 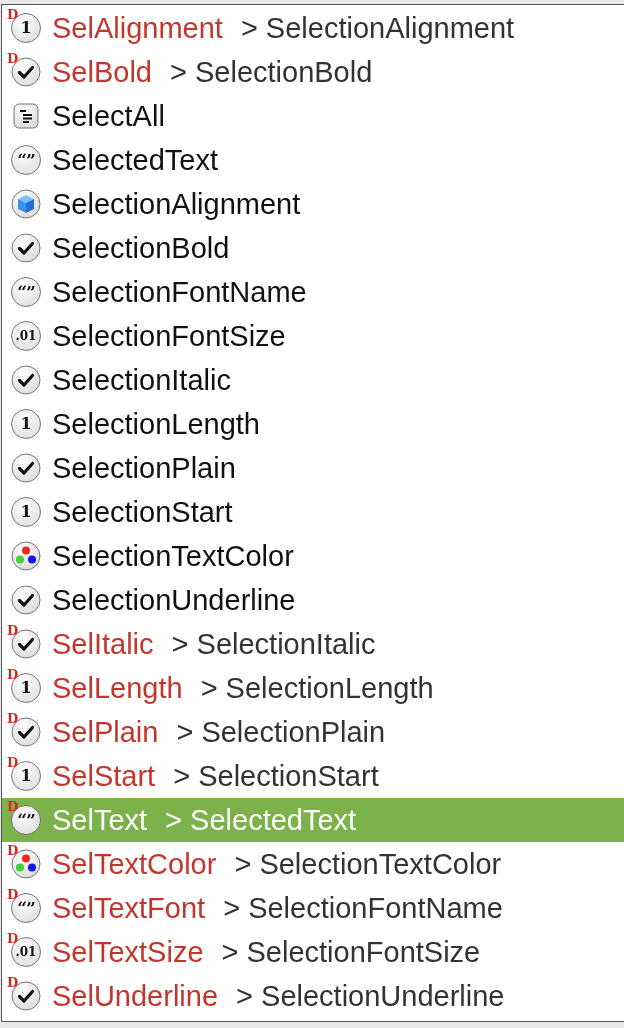 What do you see at coordinates (313, 600) in the screenshot?
I see `suggestion-item: SelectionUnderline` at bounding box center [313, 600].